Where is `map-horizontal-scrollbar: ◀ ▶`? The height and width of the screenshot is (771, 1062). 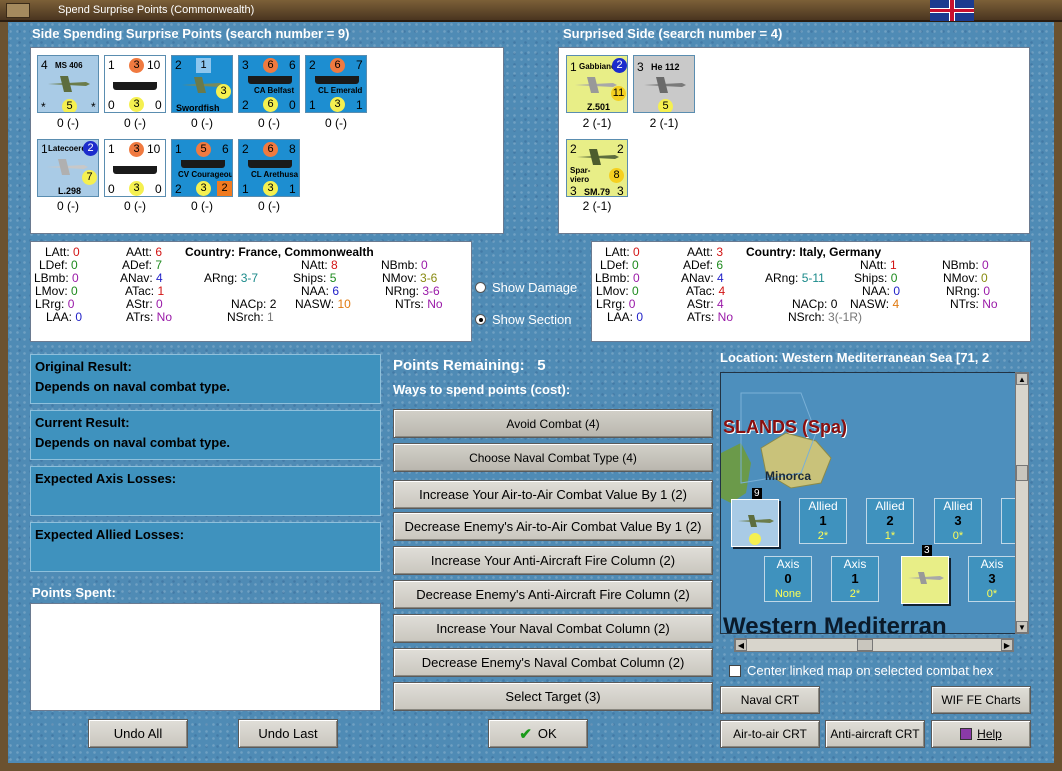 map-horizontal-scrollbar: ◀ ▶ is located at coordinates (874, 645).